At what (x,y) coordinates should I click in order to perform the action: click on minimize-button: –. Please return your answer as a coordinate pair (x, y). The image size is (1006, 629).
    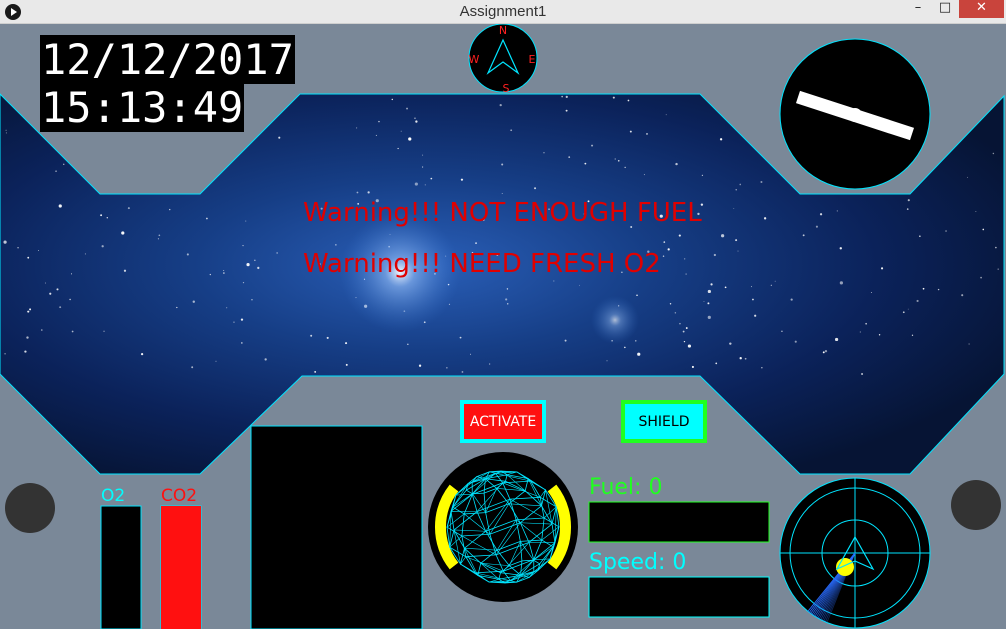
    Looking at the image, I should click on (918, 9).